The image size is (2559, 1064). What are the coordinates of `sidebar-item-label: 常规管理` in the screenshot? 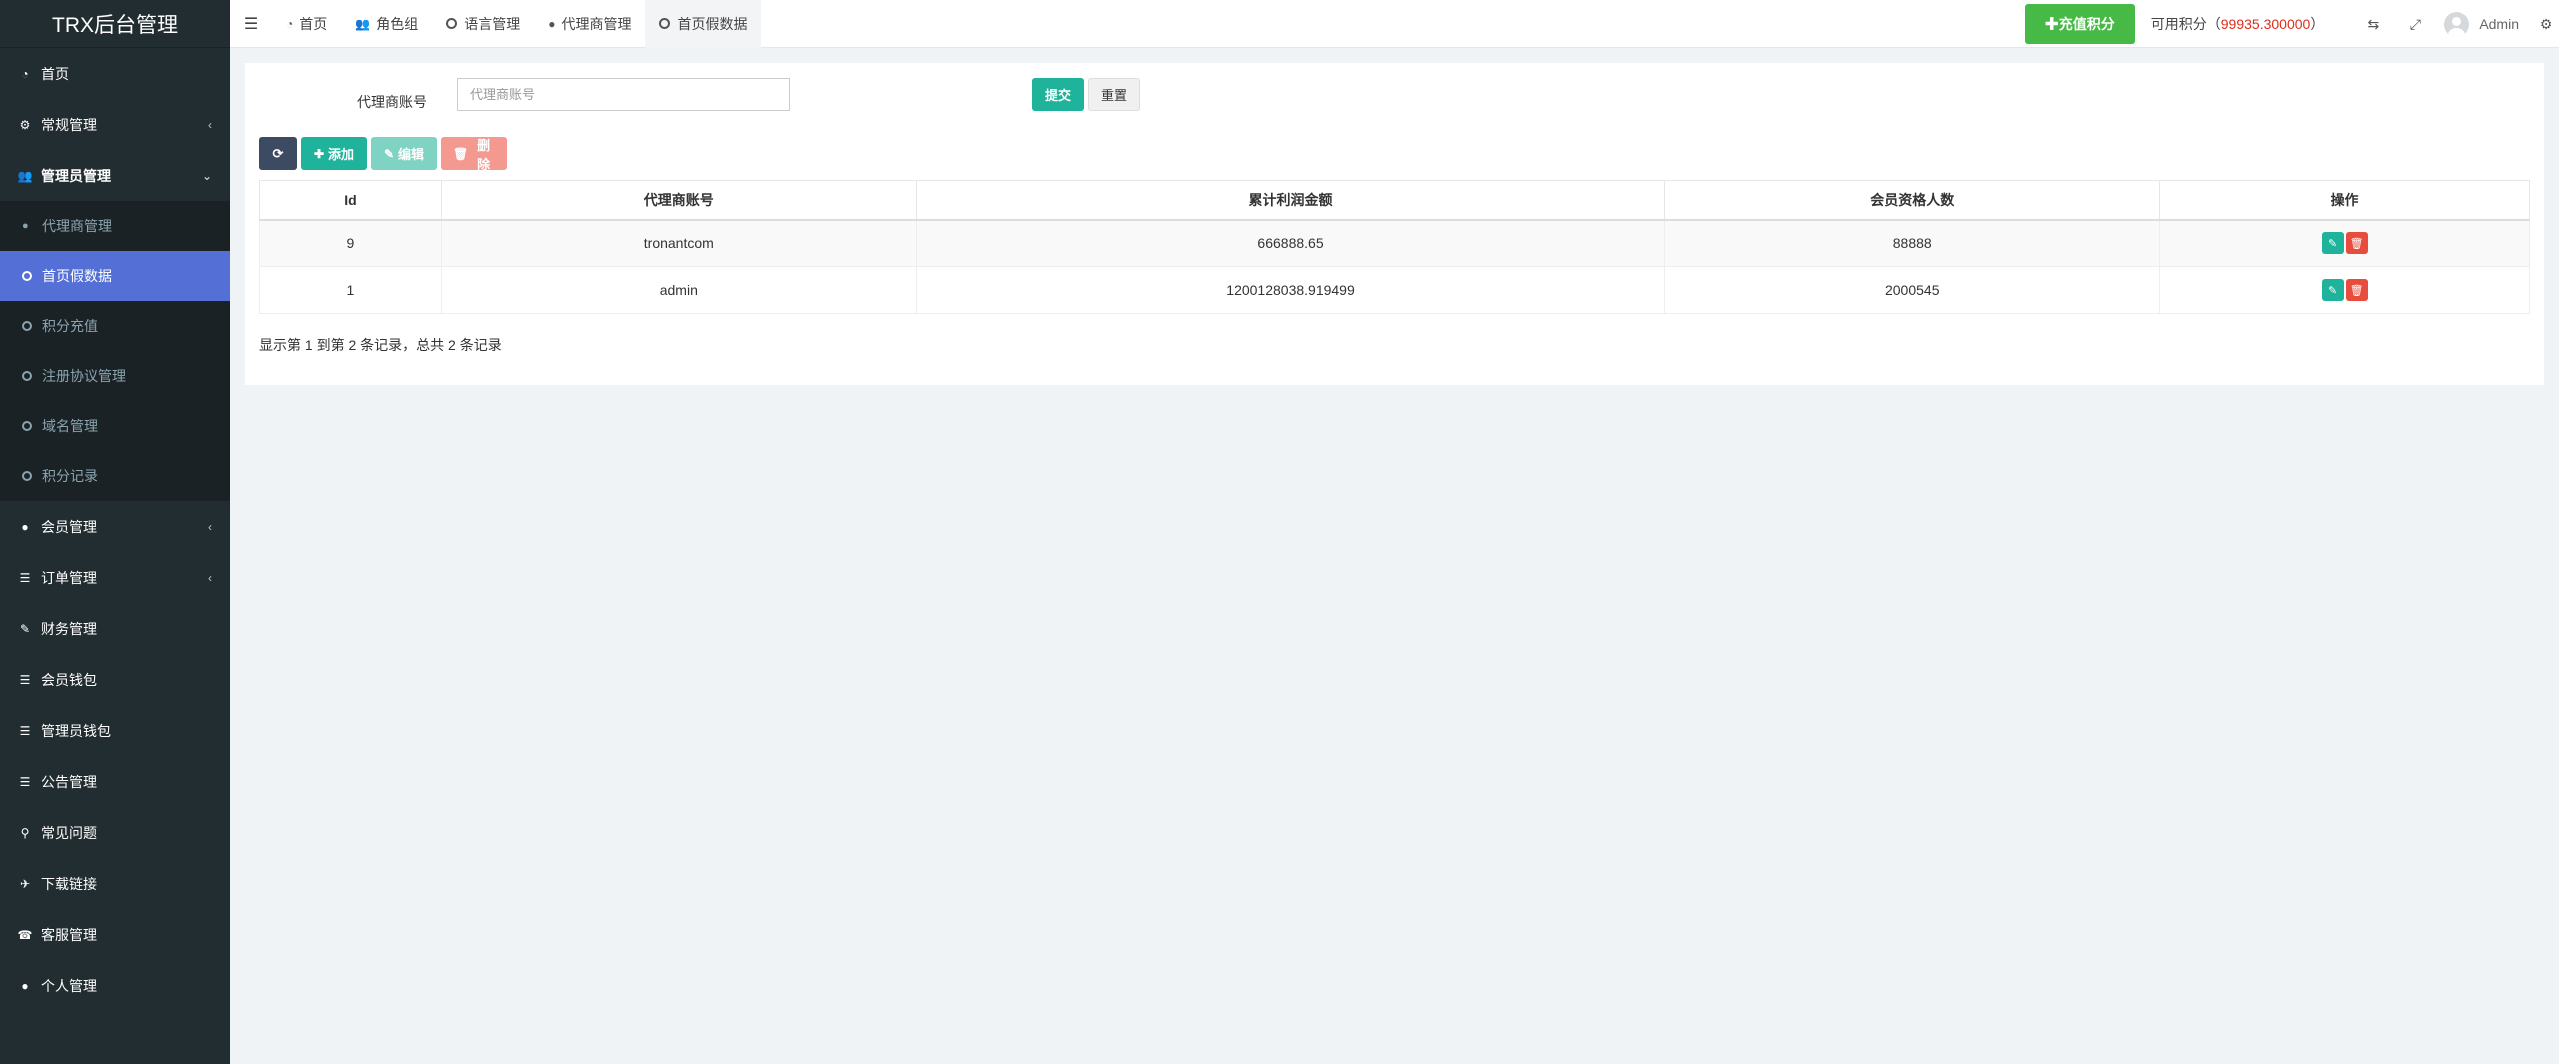 It's located at (69, 124).